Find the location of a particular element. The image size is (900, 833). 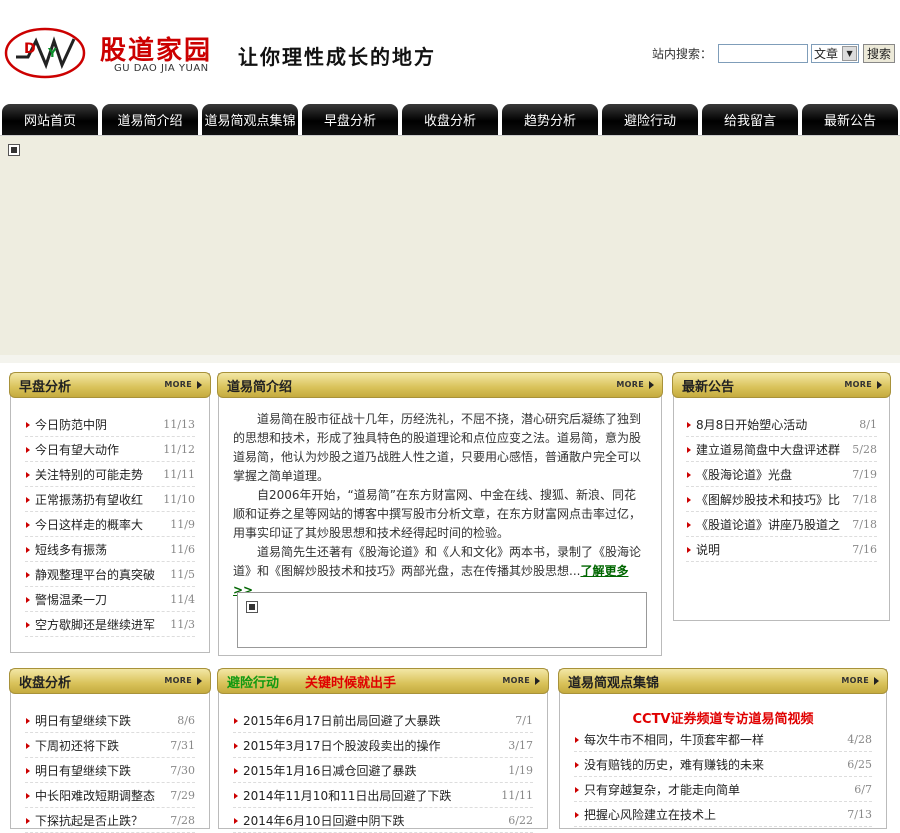

intro-image is located at coordinates (442, 620).